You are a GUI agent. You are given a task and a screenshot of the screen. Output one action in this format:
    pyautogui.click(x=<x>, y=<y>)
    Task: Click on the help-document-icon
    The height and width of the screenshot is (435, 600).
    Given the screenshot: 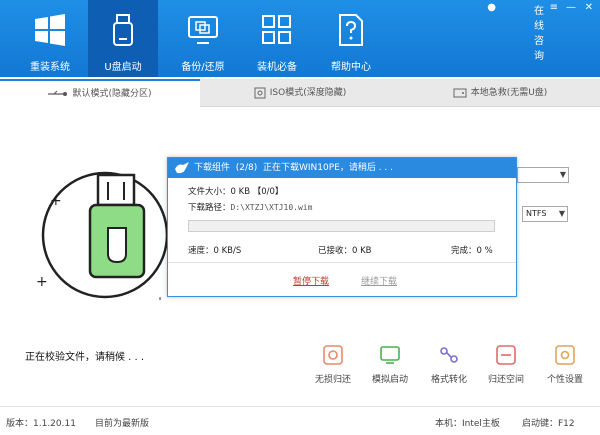 What is the action you would take?
    pyautogui.click(x=351, y=30)
    